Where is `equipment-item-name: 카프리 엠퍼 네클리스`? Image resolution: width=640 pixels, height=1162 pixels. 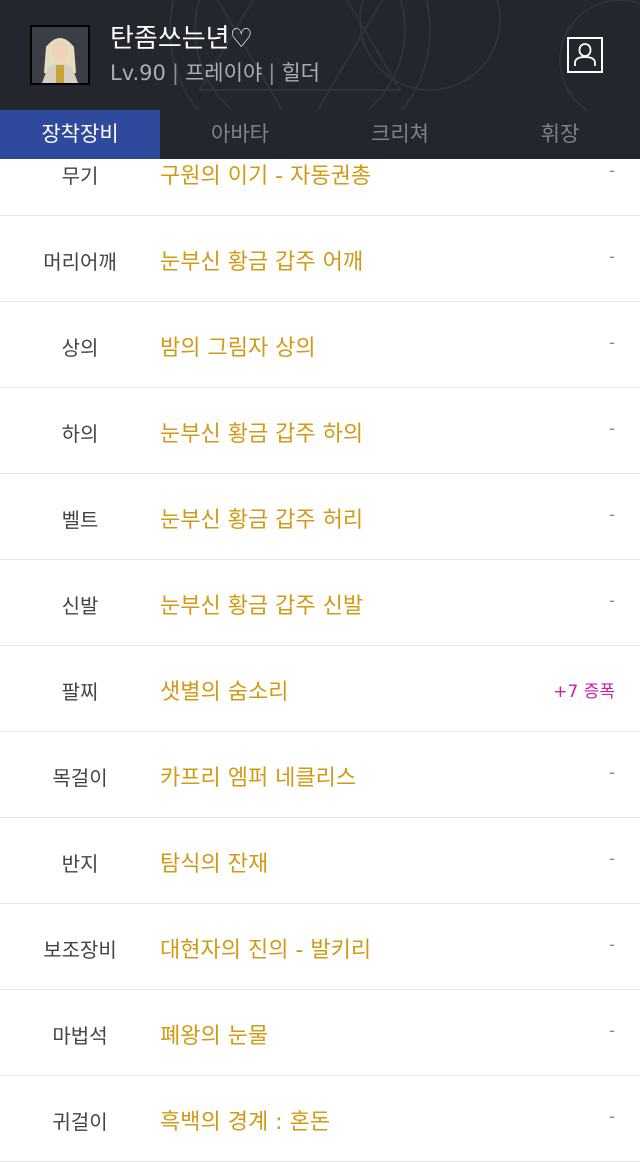 equipment-item-name: 카프리 엠퍼 네클리스 is located at coordinates (258, 776).